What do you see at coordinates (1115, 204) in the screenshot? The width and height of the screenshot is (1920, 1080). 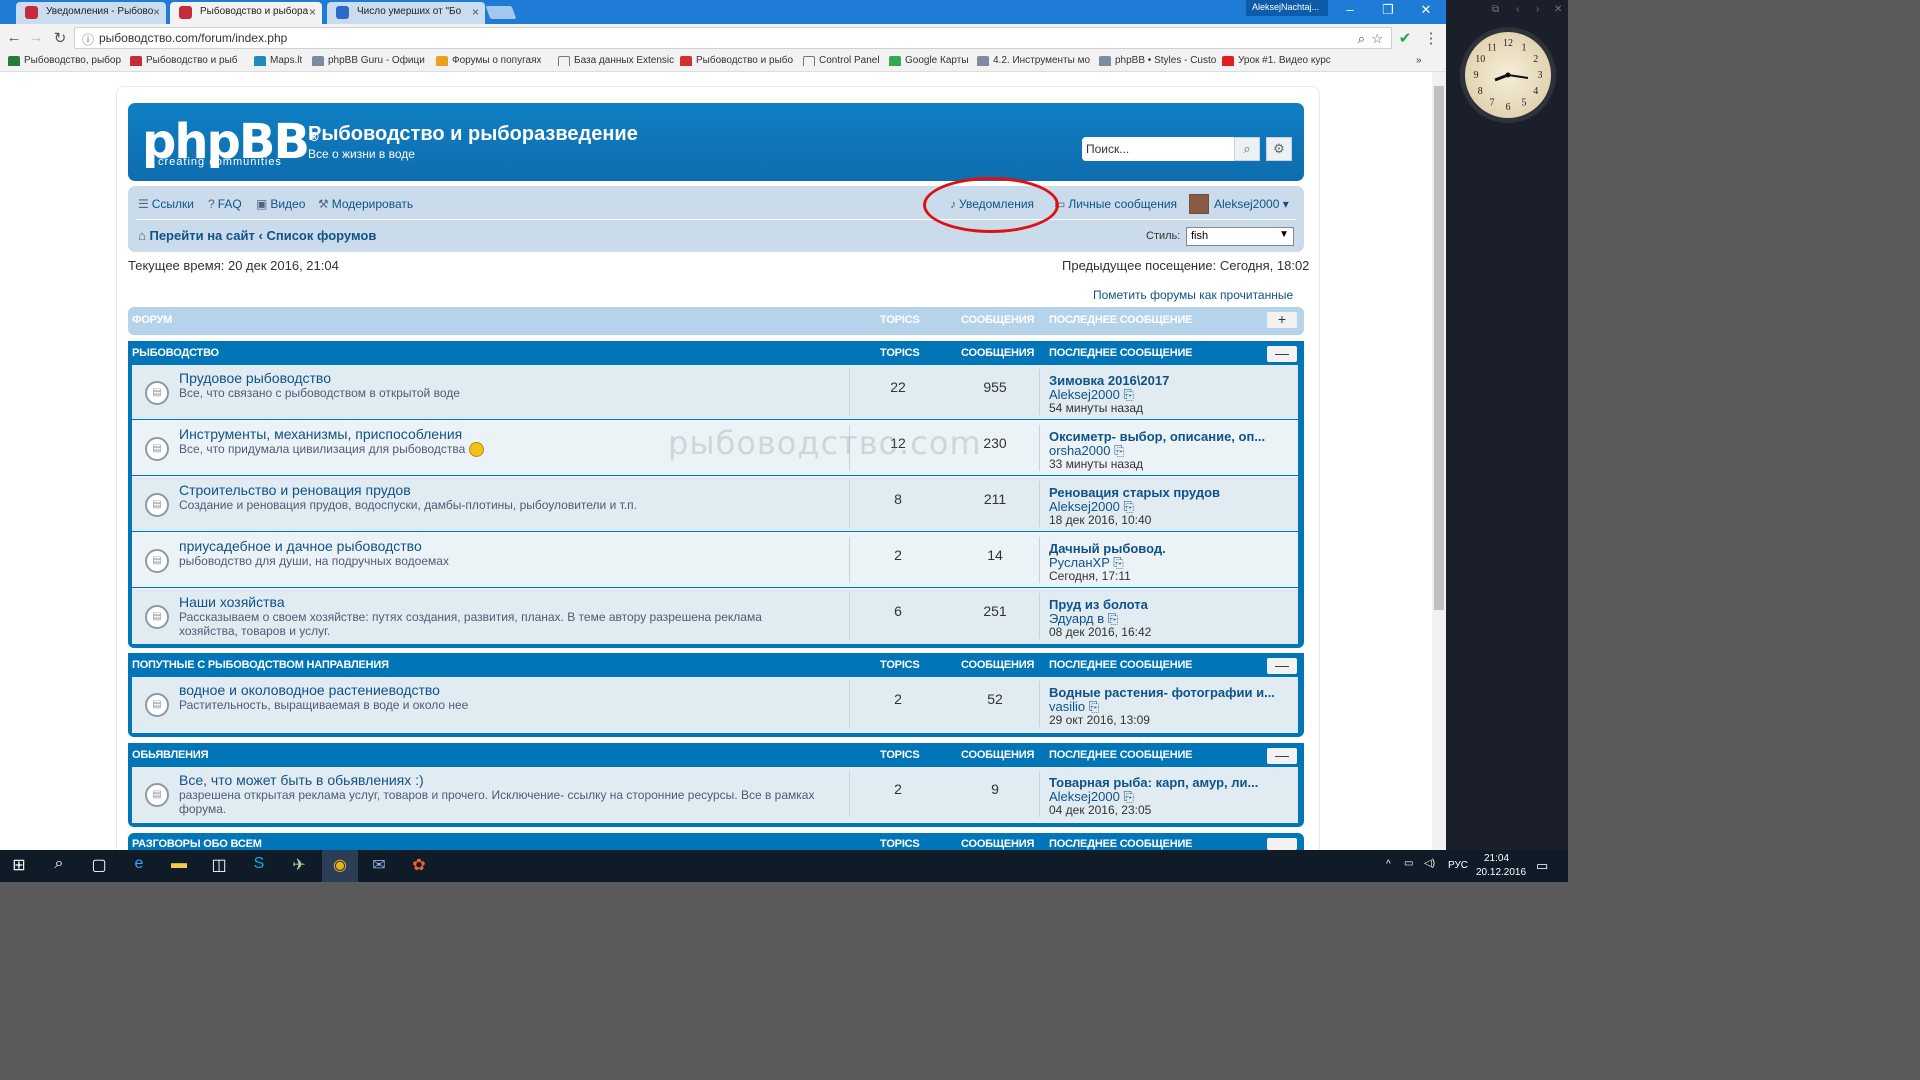 I see `private-messages-link: ▭ Личные сообщения` at bounding box center [1115, 204].